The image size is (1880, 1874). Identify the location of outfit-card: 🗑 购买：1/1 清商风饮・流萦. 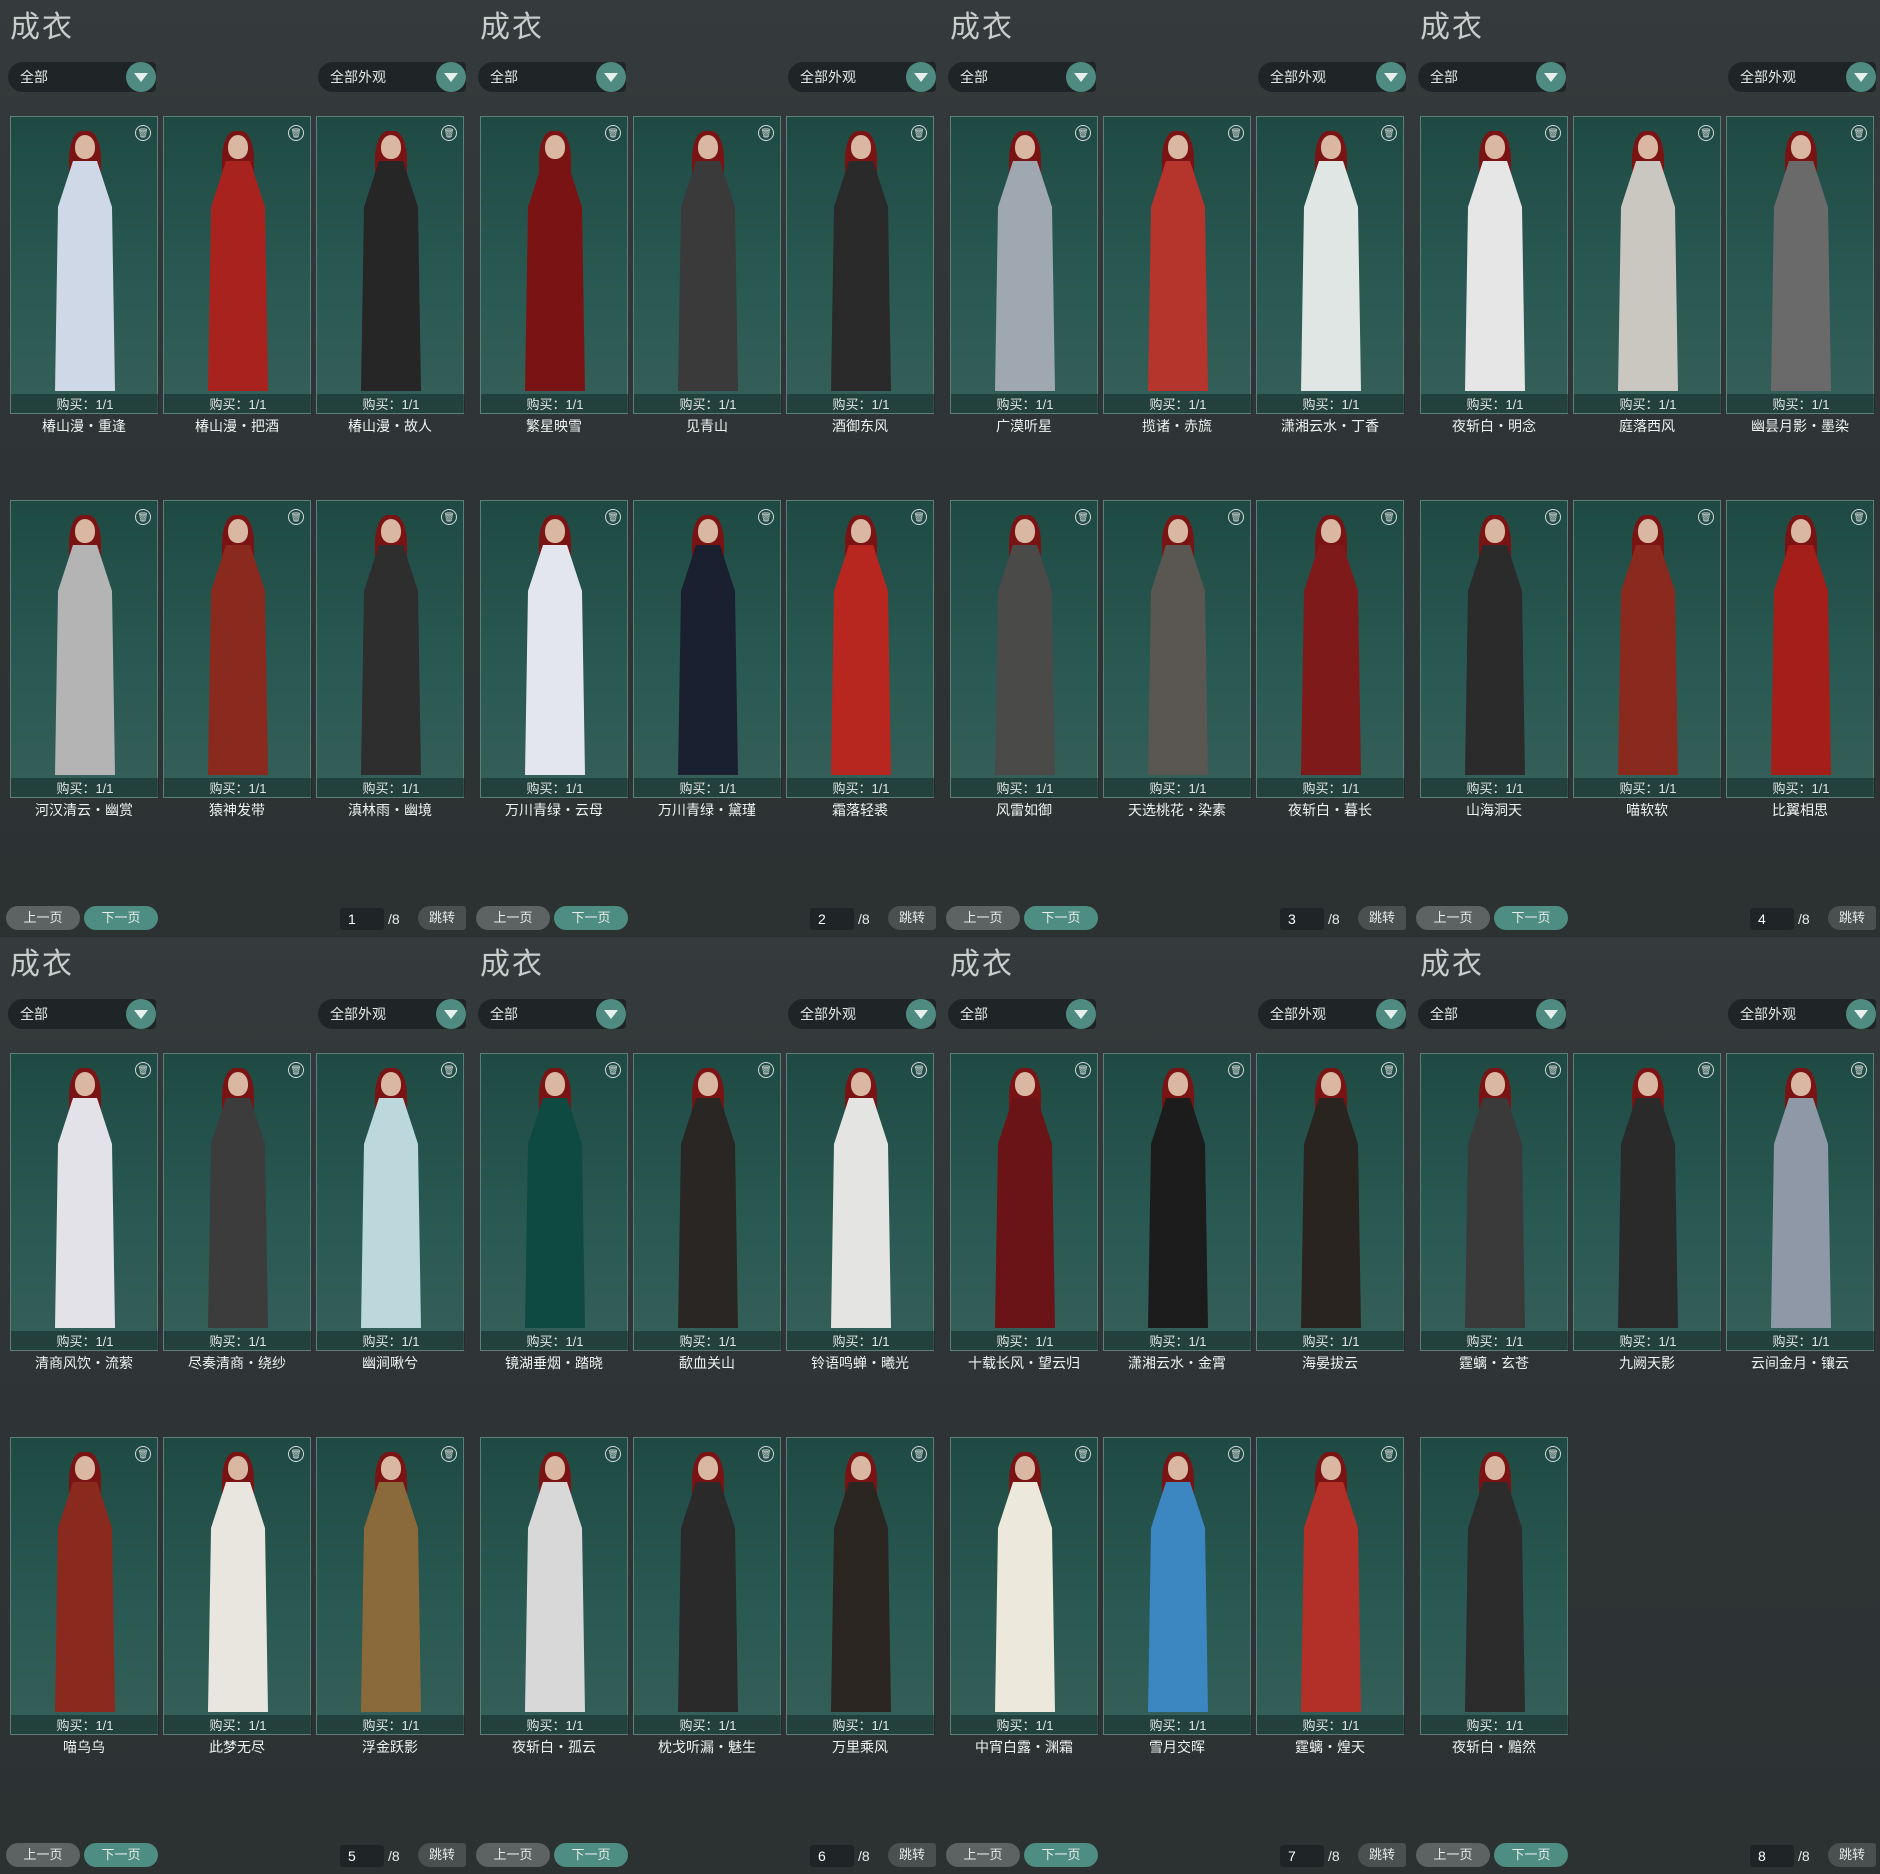
(84, 1233).